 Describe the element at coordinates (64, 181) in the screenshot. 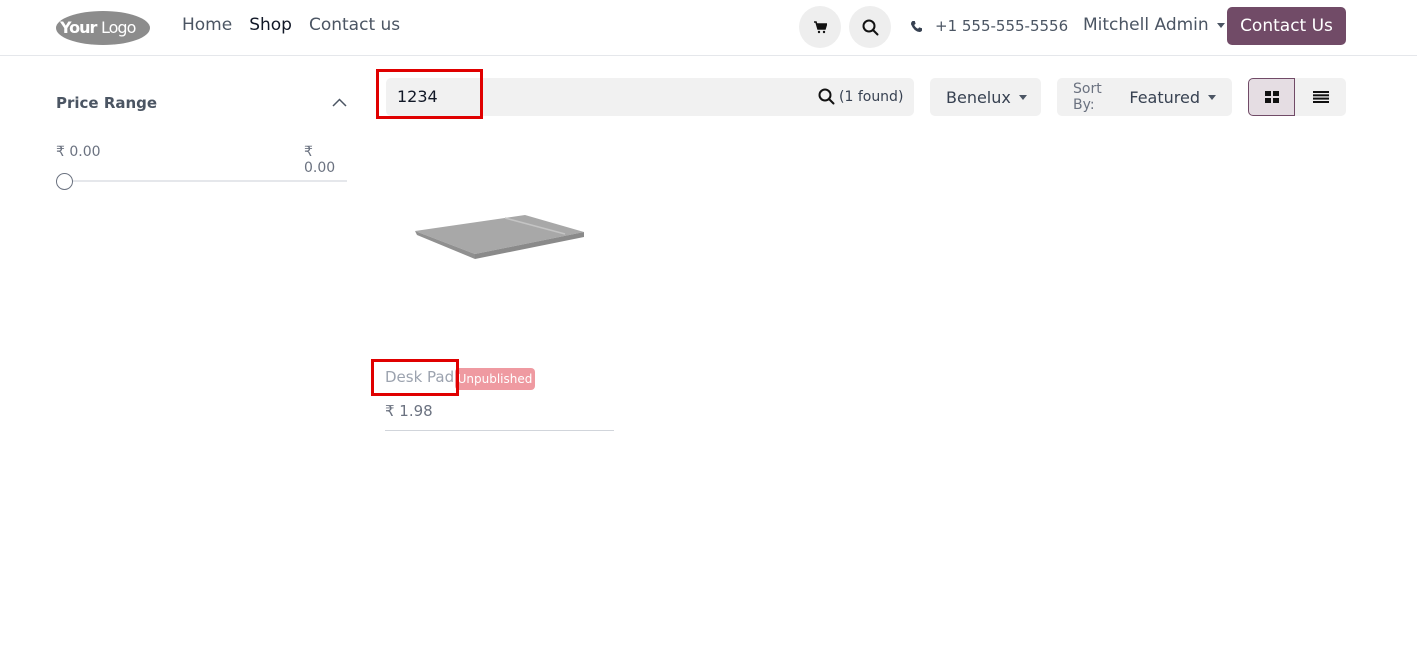

I see `price-slider-thumb` at that location.